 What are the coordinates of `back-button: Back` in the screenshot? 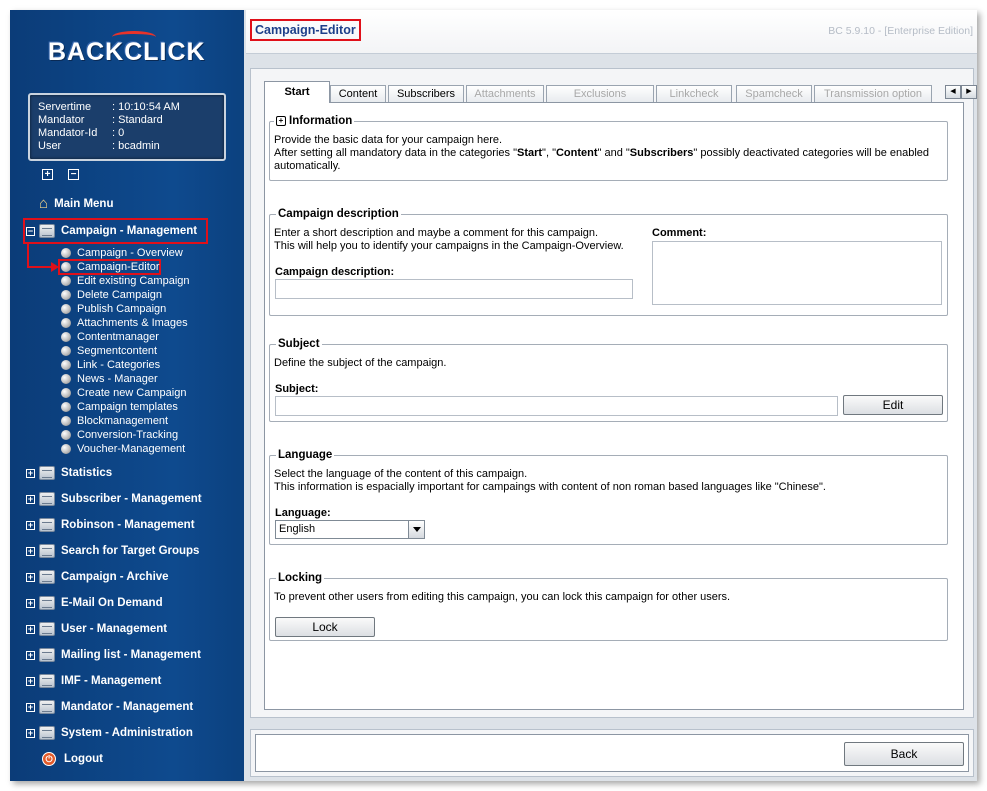 It's located at (904, 754).